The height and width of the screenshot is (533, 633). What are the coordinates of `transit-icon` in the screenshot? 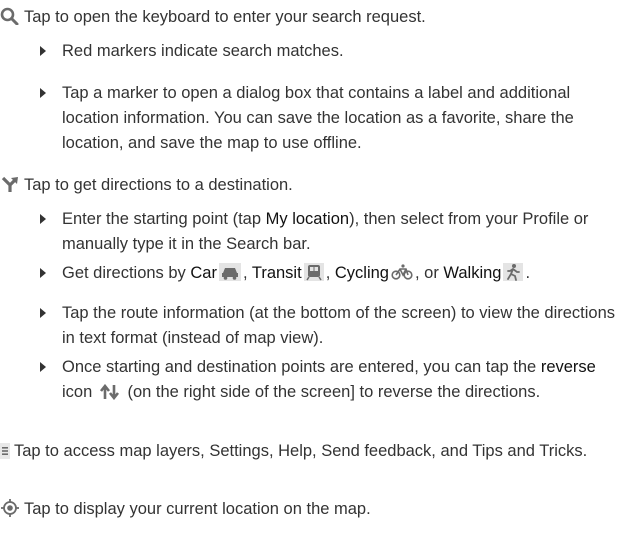 It's located at (313, 276).